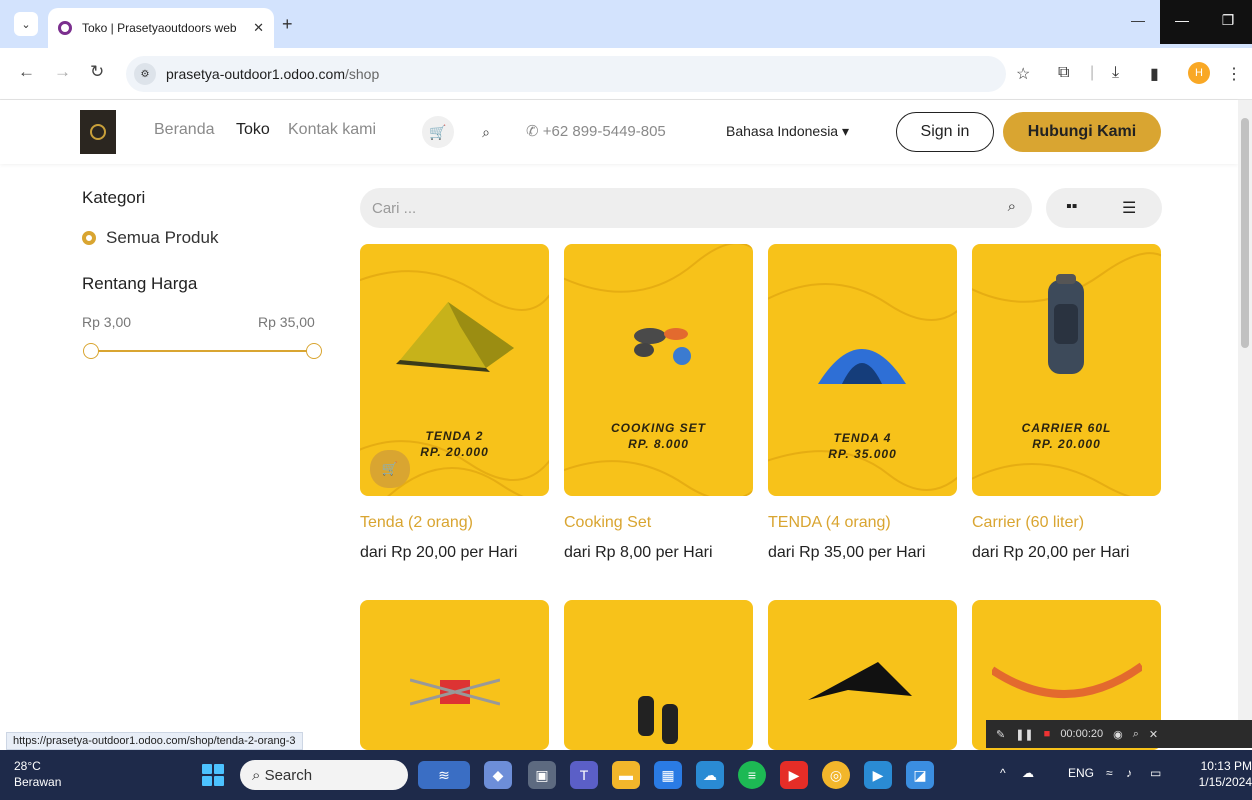 The image size is (1252, 800). What do you see at coordinates (162, 237) in the screenshot?
I see `category-label: Semua Produk` at bounding box center [162, 237].